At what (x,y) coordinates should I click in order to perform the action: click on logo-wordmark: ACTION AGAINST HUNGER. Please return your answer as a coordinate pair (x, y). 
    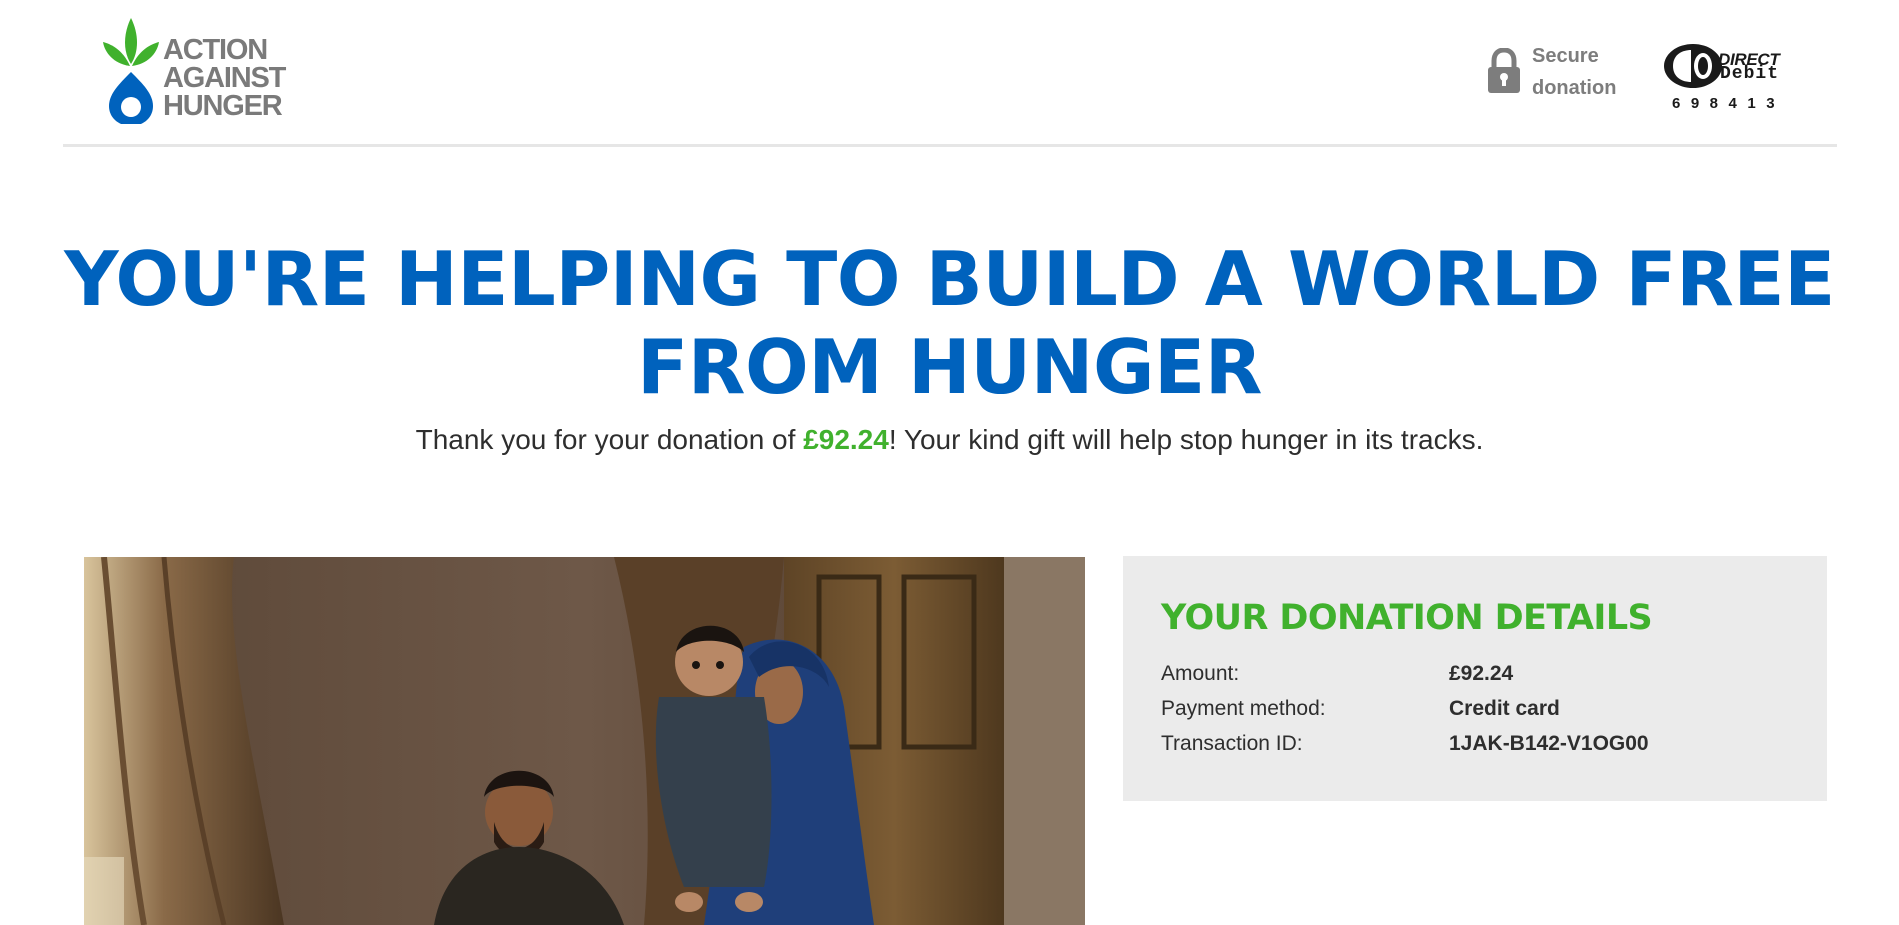
    Looking at the image, I should click on (224, 78).